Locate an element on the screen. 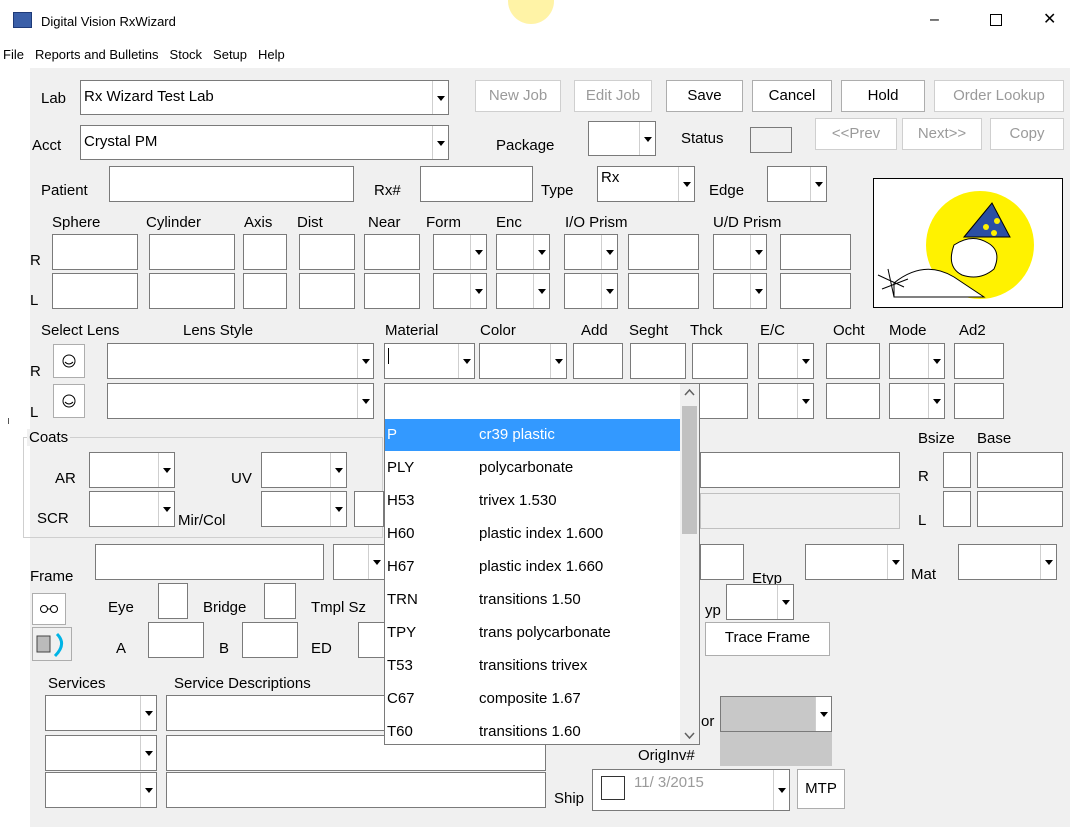  l-ud-prism-field is located at coordinates (815, 291).